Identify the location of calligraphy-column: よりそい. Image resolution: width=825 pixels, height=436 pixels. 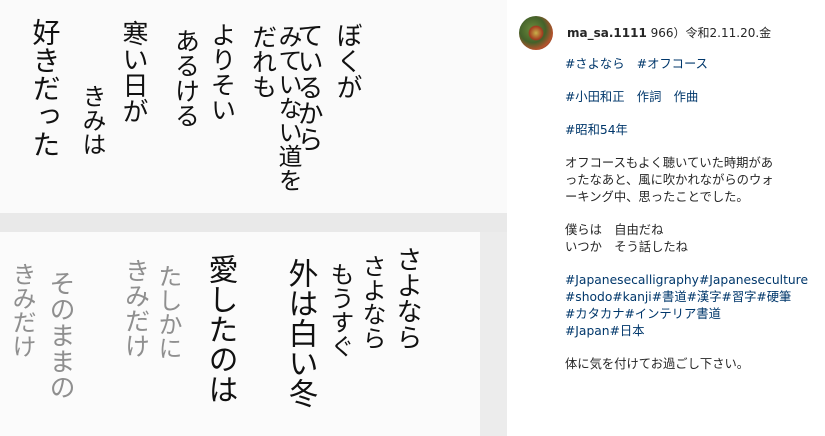
(222, 72).